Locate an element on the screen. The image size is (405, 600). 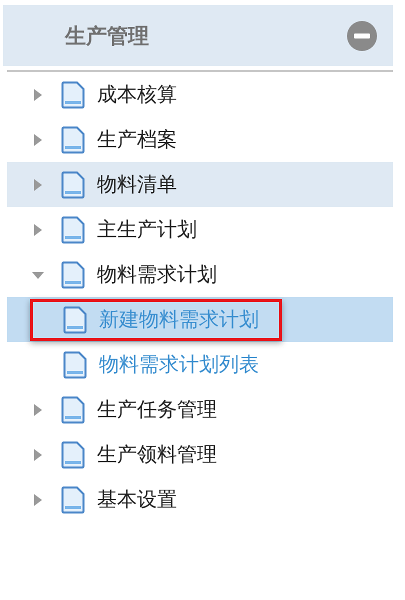
tree-item-label: 物料清单 is located at coordinates (137, 184).